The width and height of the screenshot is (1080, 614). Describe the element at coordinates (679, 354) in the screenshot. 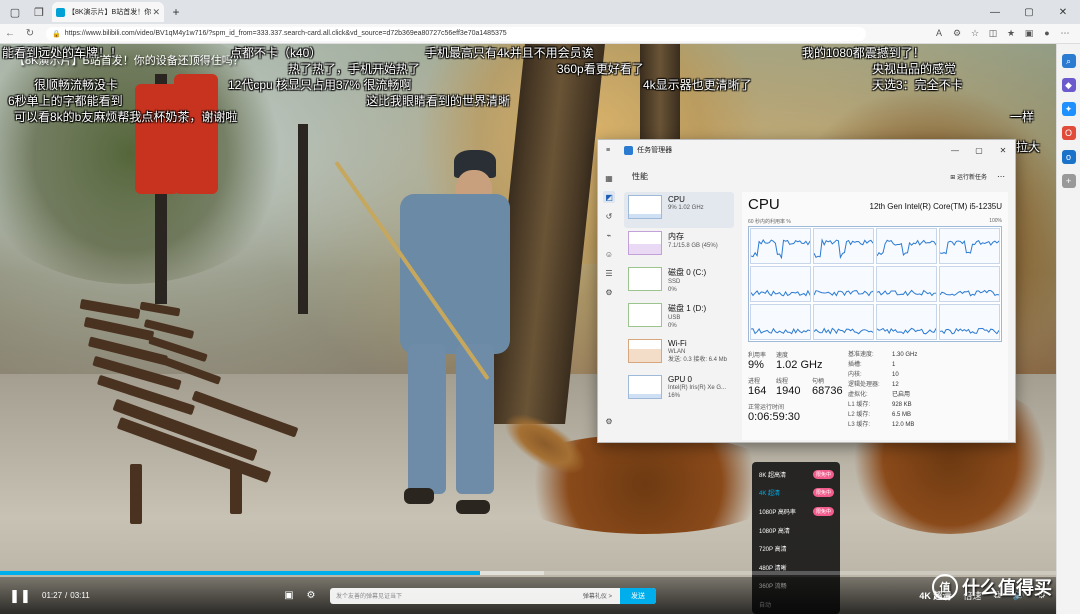

I see `resource-item-wifi: Wi-Fi WLAN 发送: 0.3 接收: 6.4 Mb` at that location.